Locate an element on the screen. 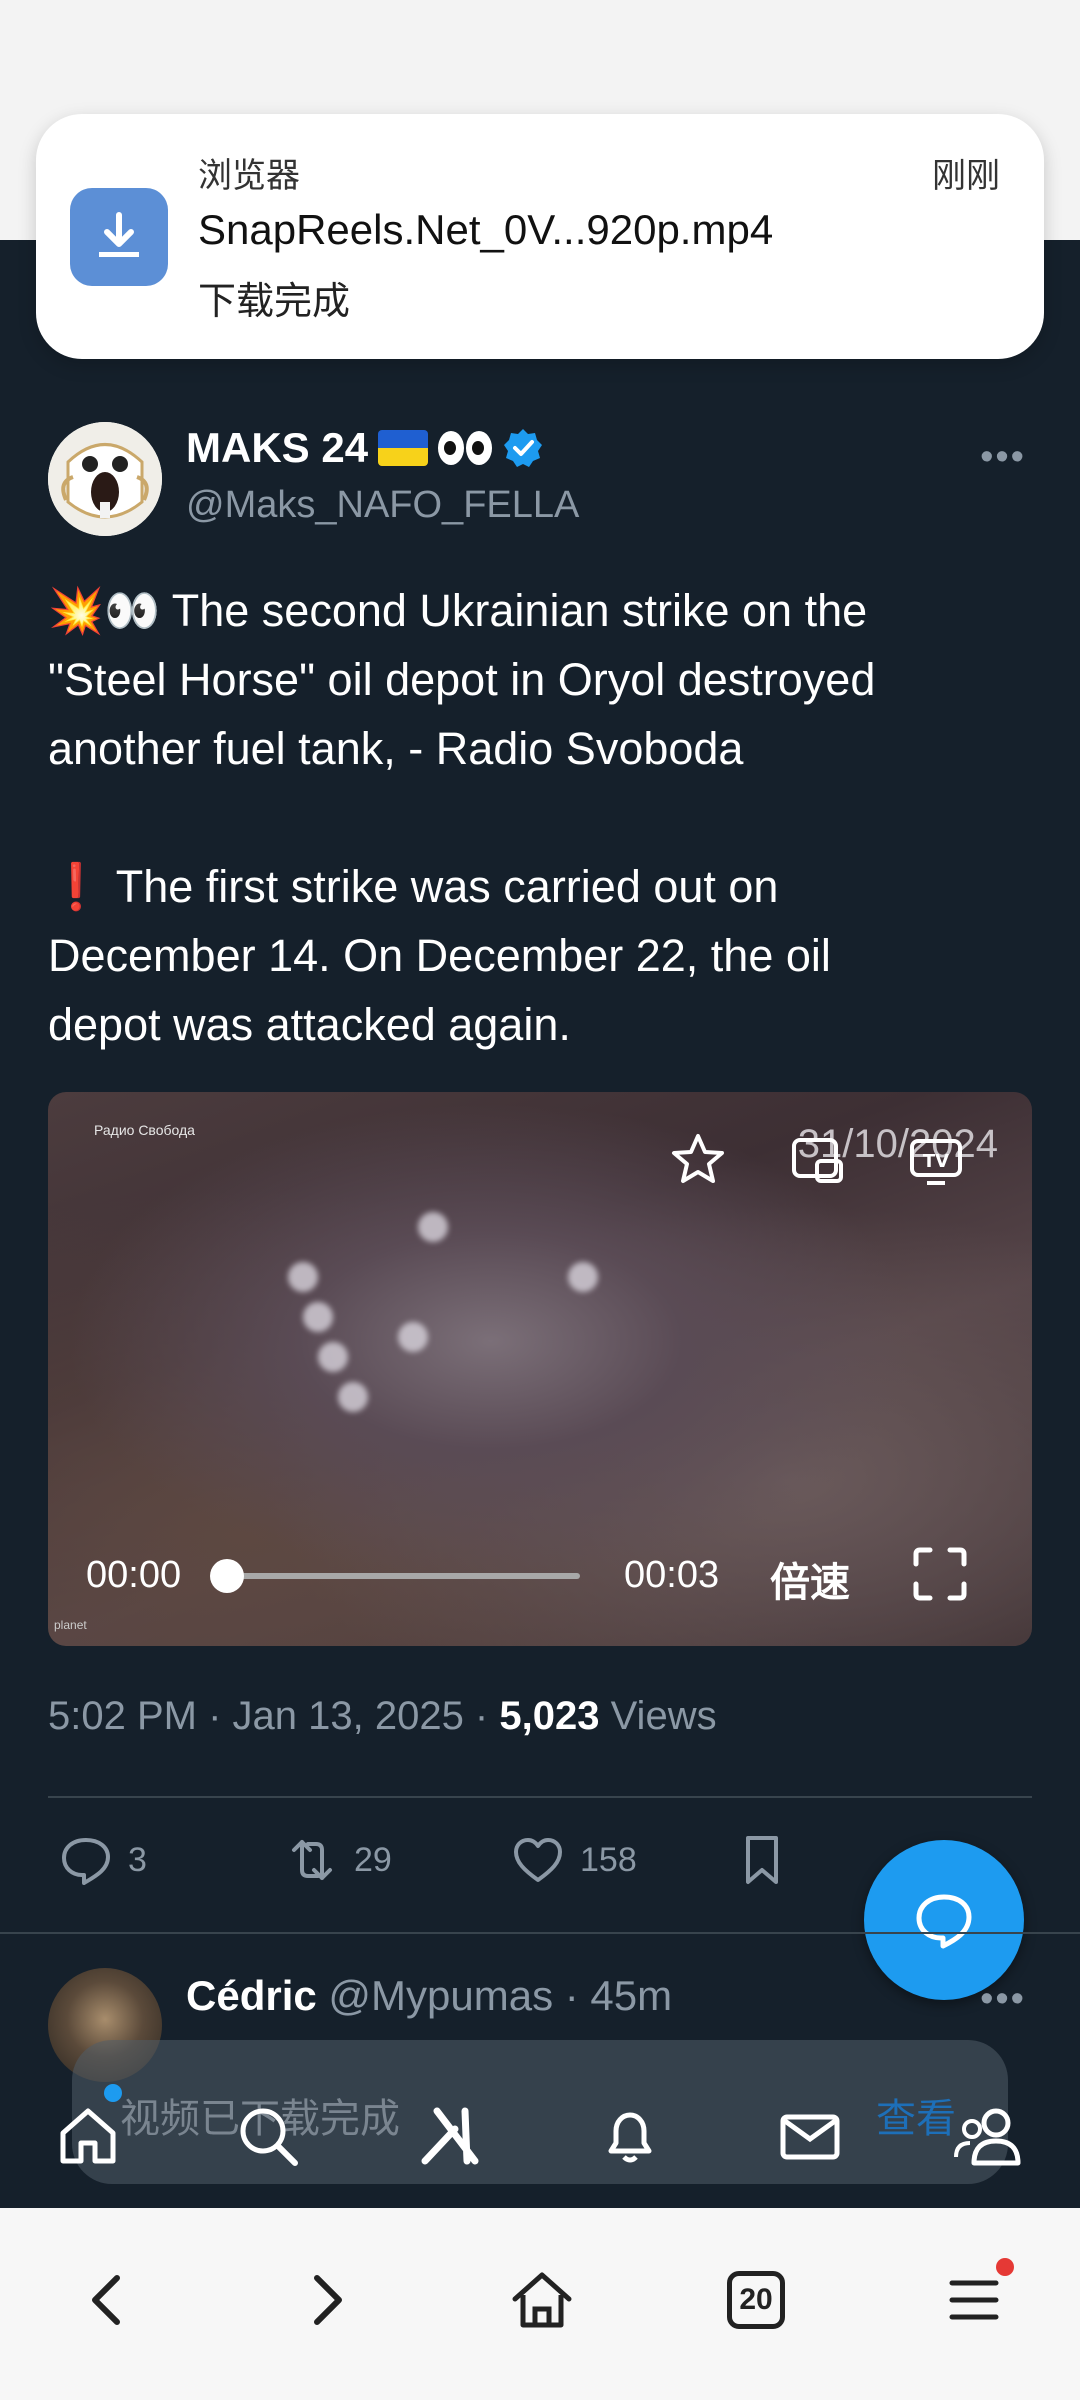 This screenshot has height=2400, width=1080. search-icon is located at coordinates (268, 2136).